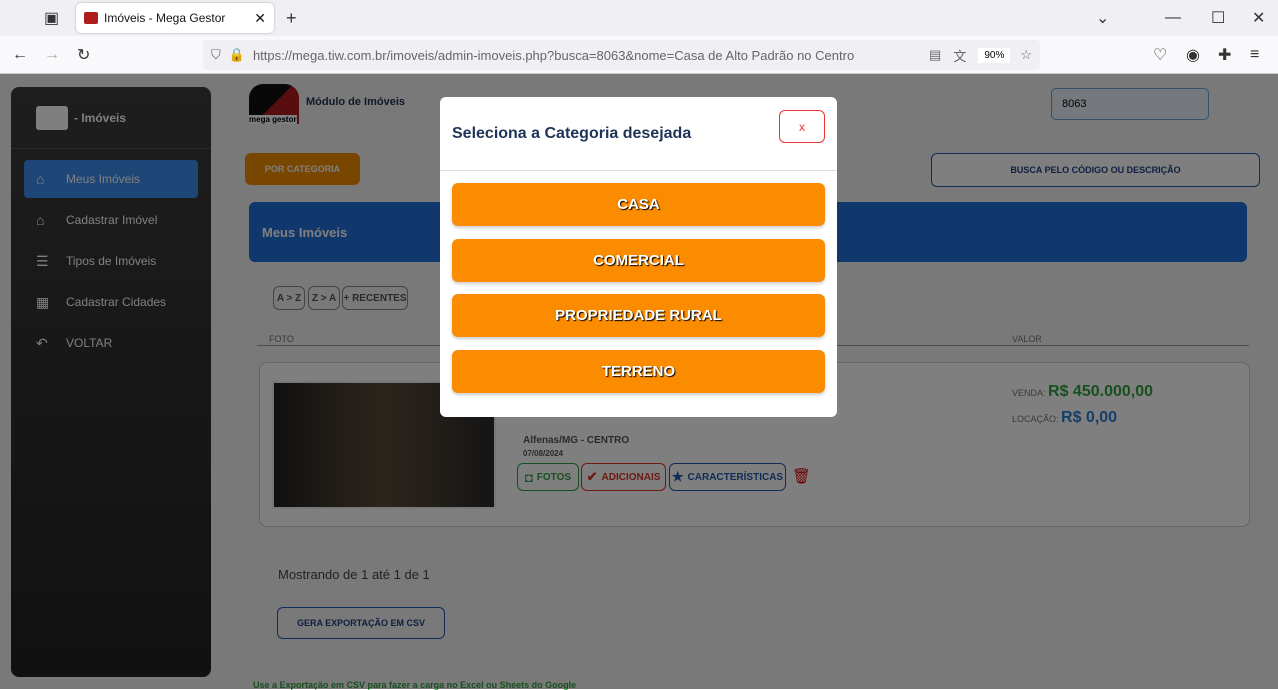  What do you see at coordinates (1258, 18) in the screenshot?
I see `close-window-icon: ✕` at bounding box center [1258, 18].